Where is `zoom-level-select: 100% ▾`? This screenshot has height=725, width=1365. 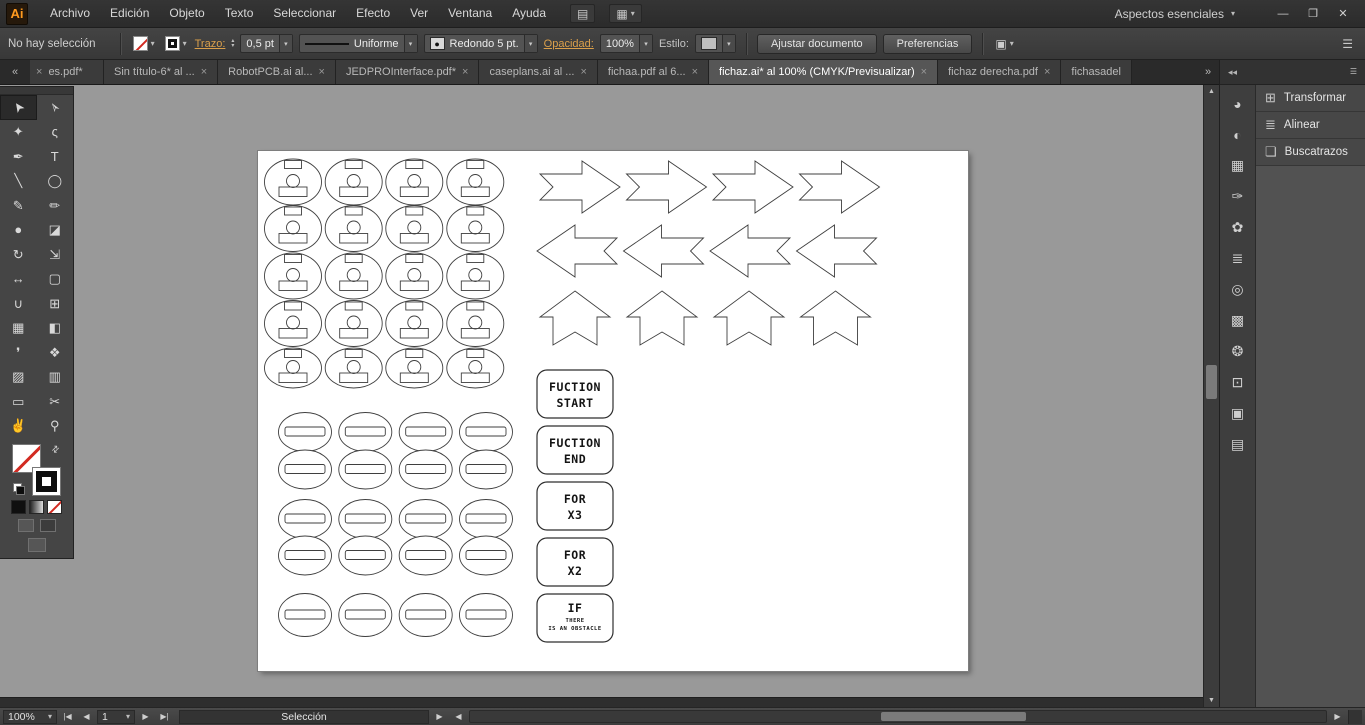 zoom-level-select: 100% ▾ is located at coordinates (30, 716).